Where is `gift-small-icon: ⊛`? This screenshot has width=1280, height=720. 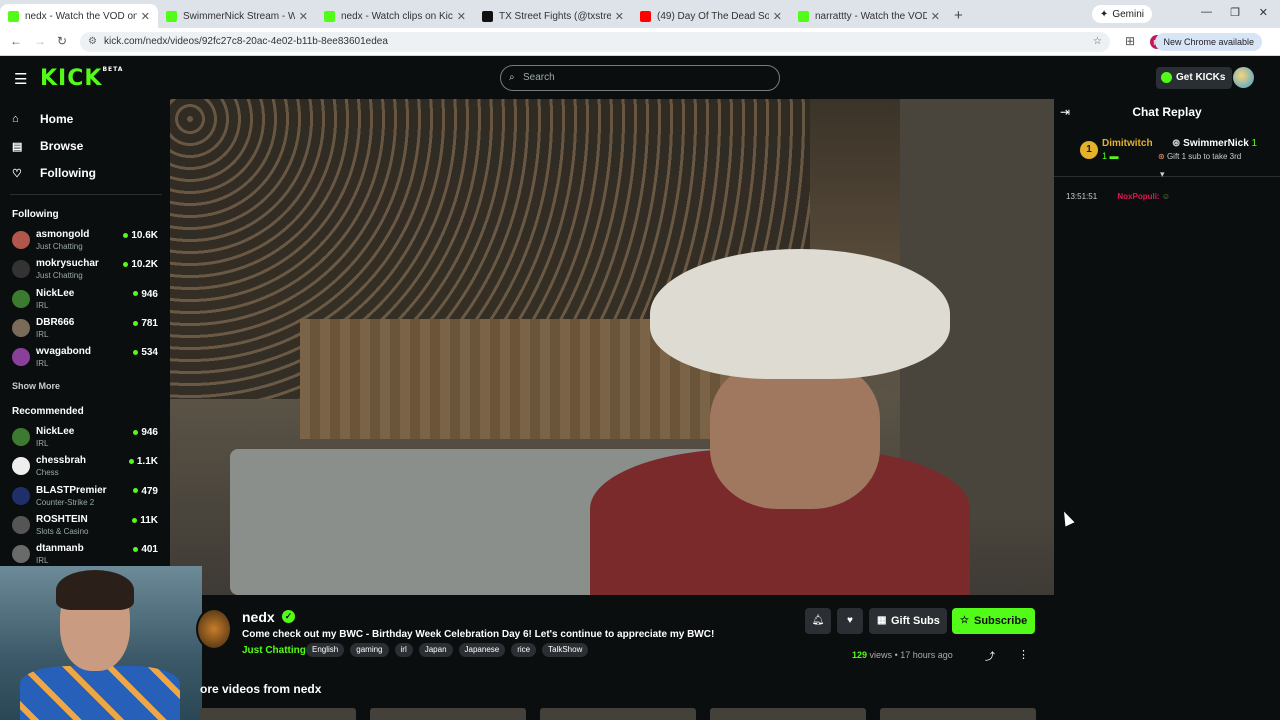
gift-small-icon: ⊛ is located at coordinates (1162, 156).